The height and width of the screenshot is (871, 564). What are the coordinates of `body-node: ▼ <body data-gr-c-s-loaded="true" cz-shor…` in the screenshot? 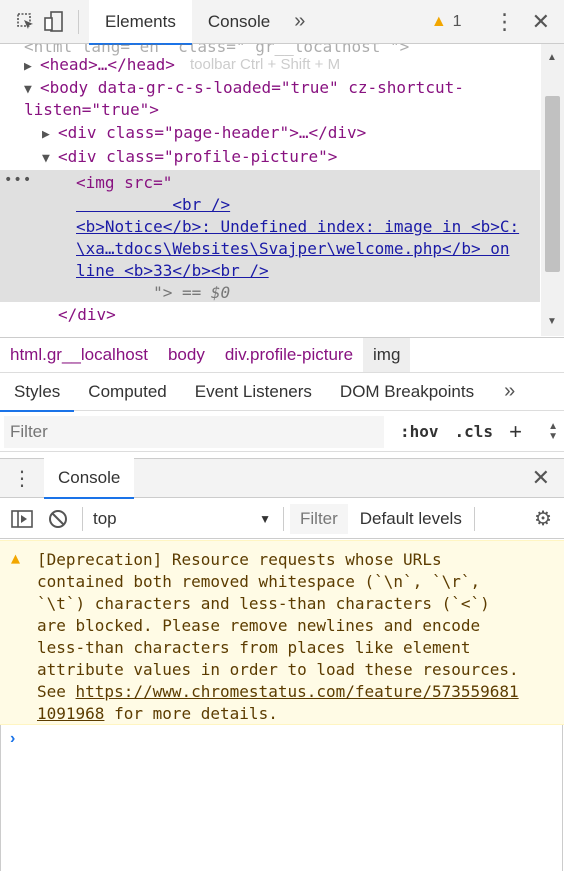 It's located at (244, 89).